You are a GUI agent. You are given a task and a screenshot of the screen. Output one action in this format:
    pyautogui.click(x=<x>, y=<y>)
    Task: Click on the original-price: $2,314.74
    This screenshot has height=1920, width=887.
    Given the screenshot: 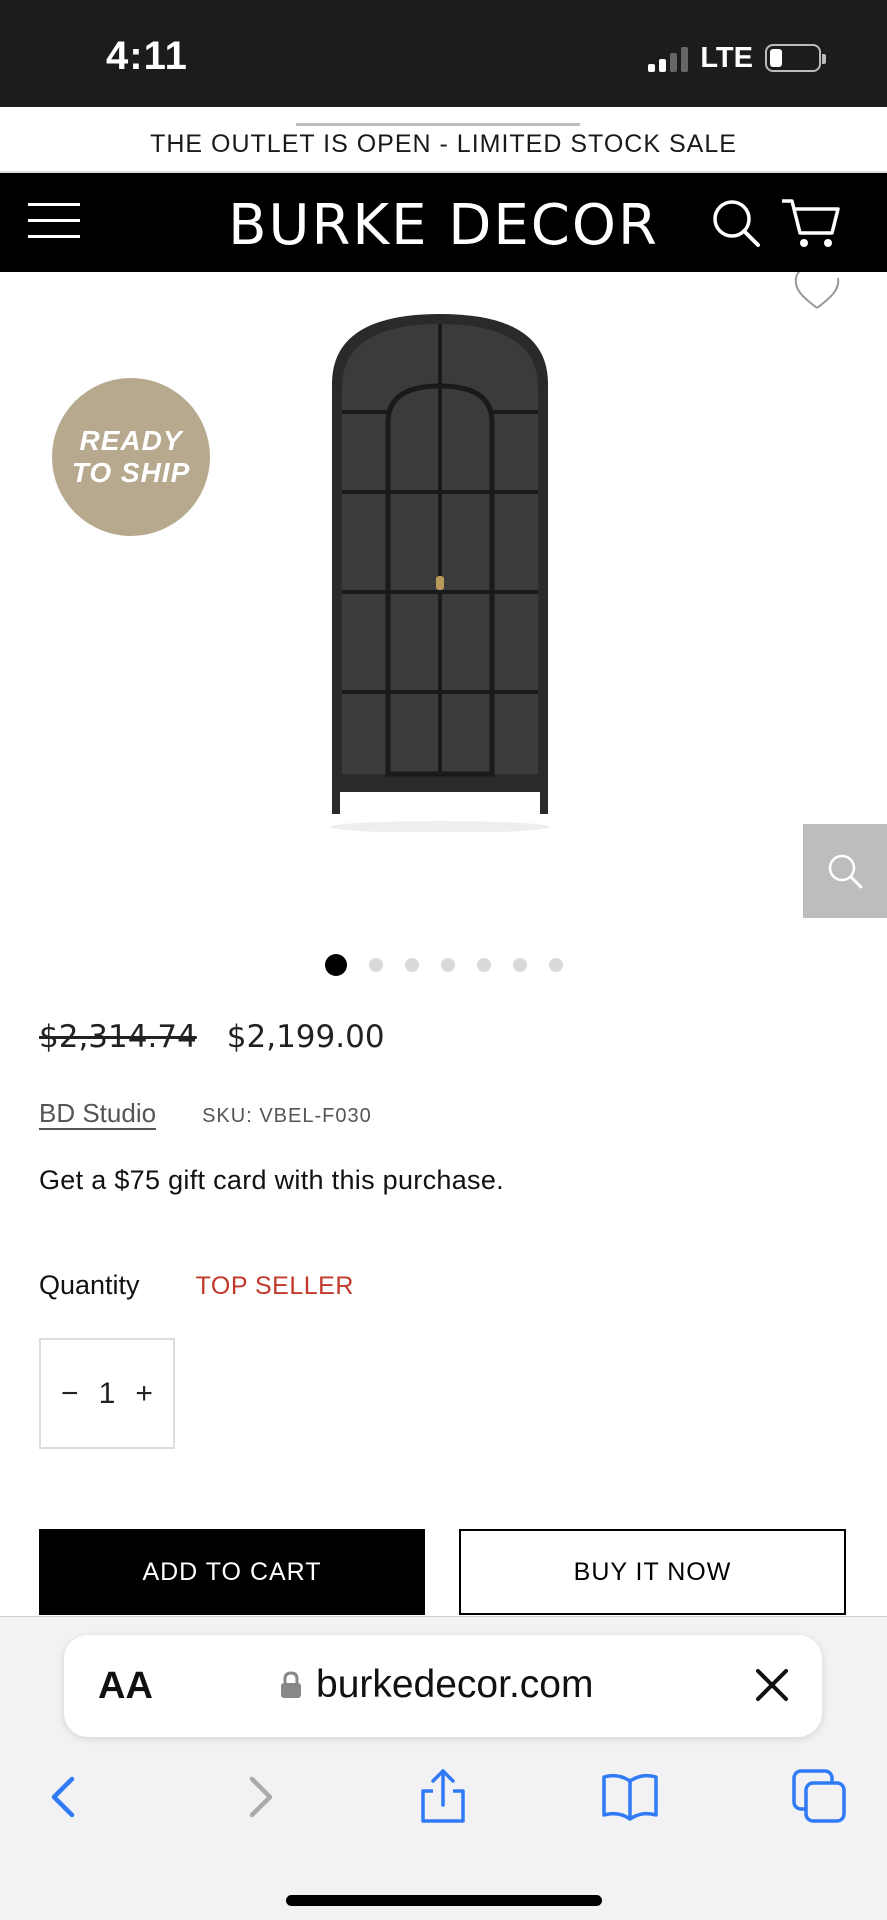 What is the action you would take?
    pyautogui.click(x=118, y=1037)
    